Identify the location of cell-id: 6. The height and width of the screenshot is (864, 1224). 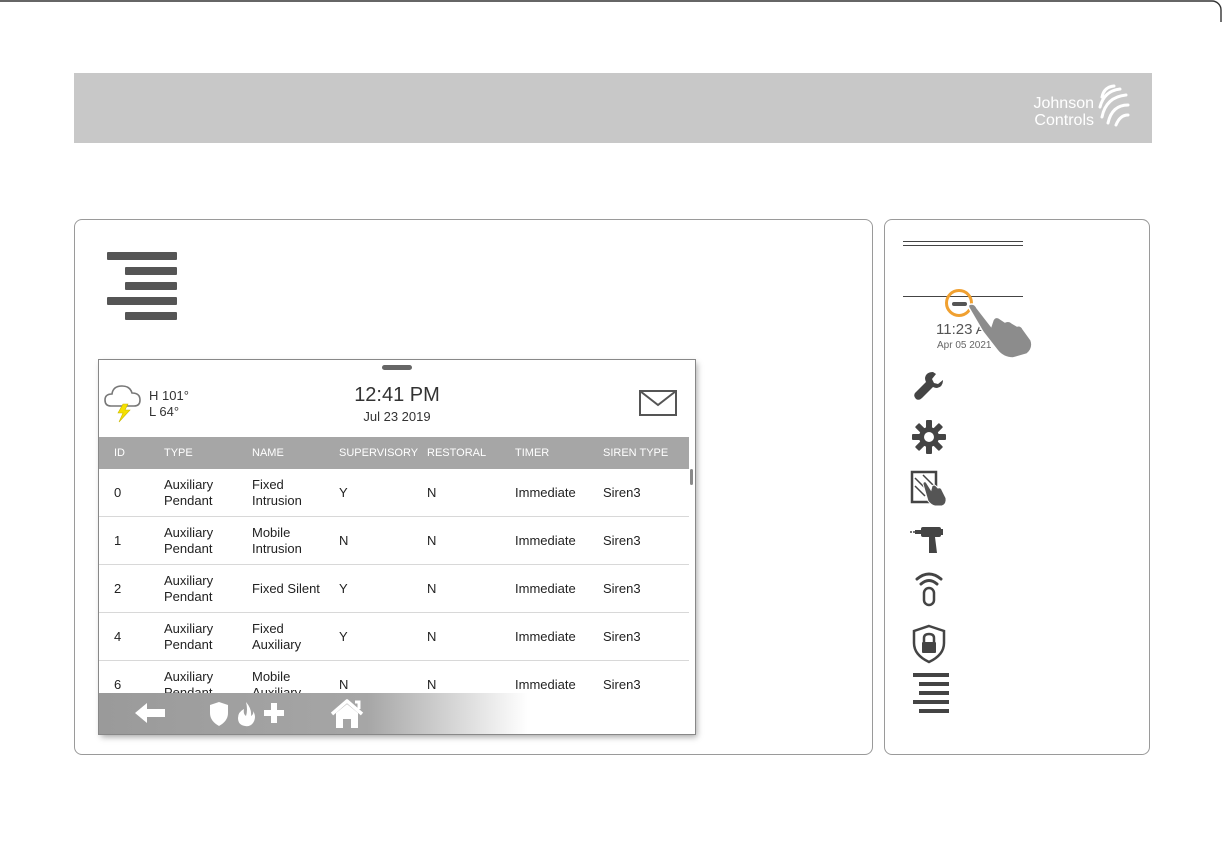
(118, 684).